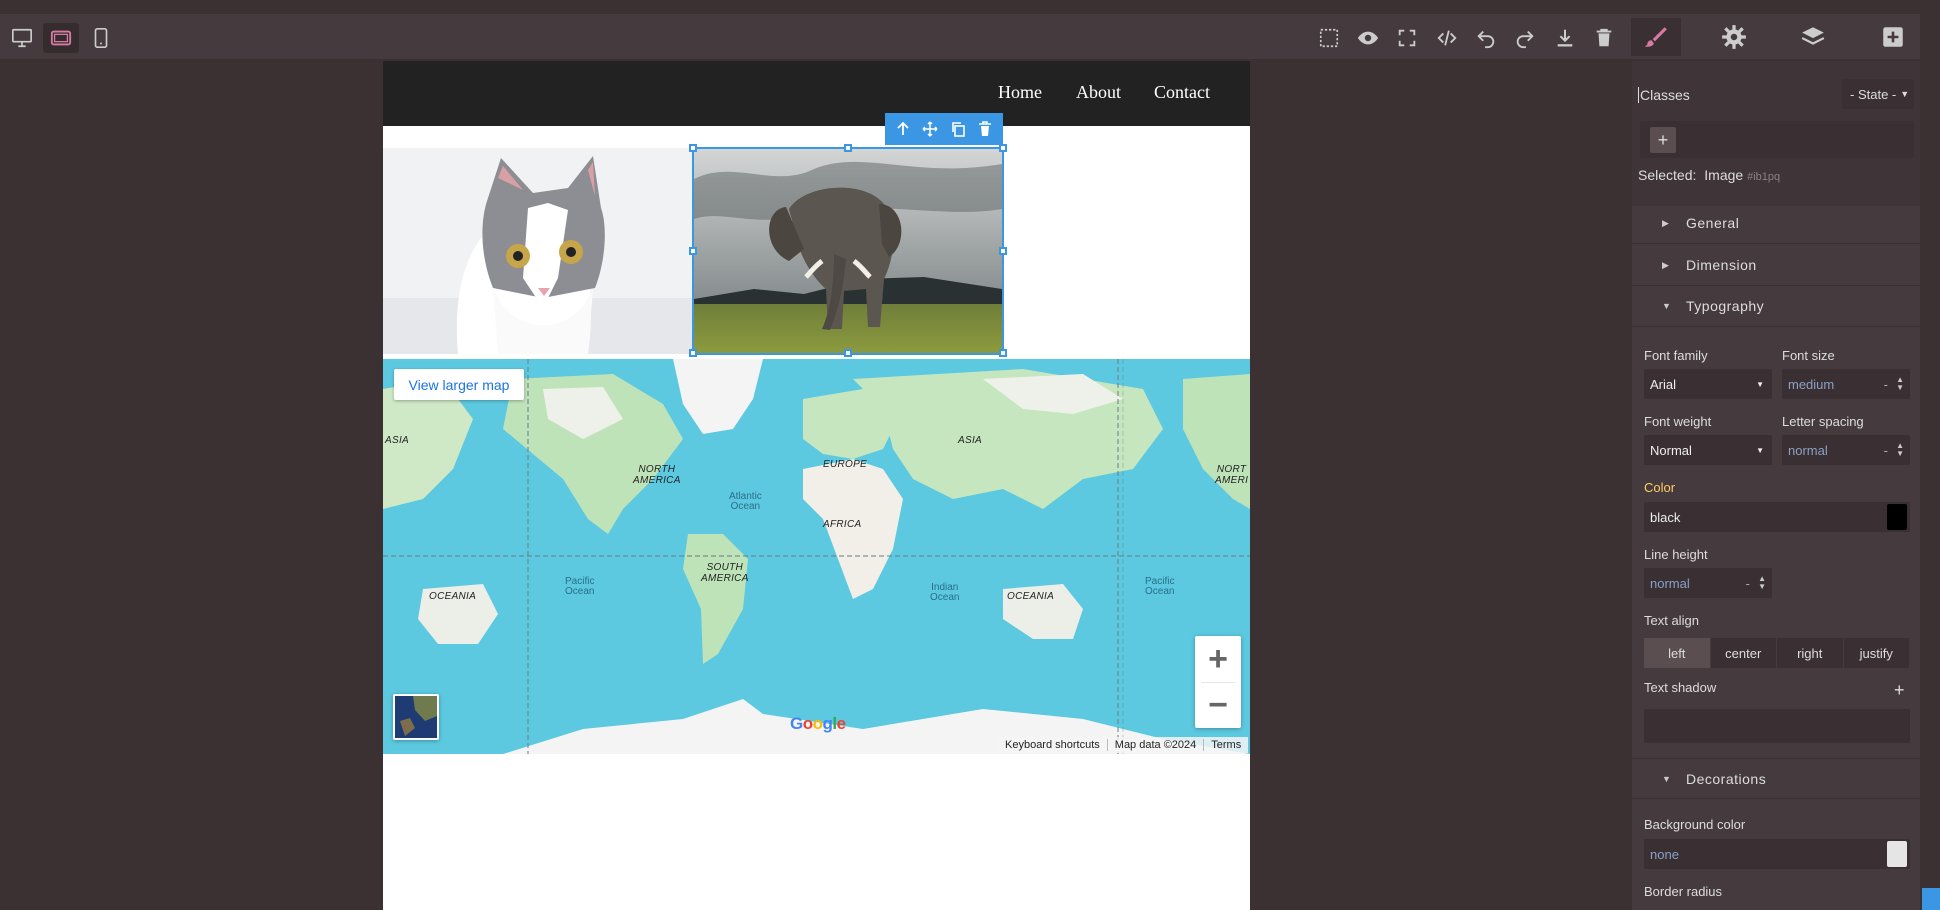 The width and height of the screenshot is (1940, 910). Describe the element at coordinates (1677, 653) in the screenshot. I see `align-left-option: left` at that location.